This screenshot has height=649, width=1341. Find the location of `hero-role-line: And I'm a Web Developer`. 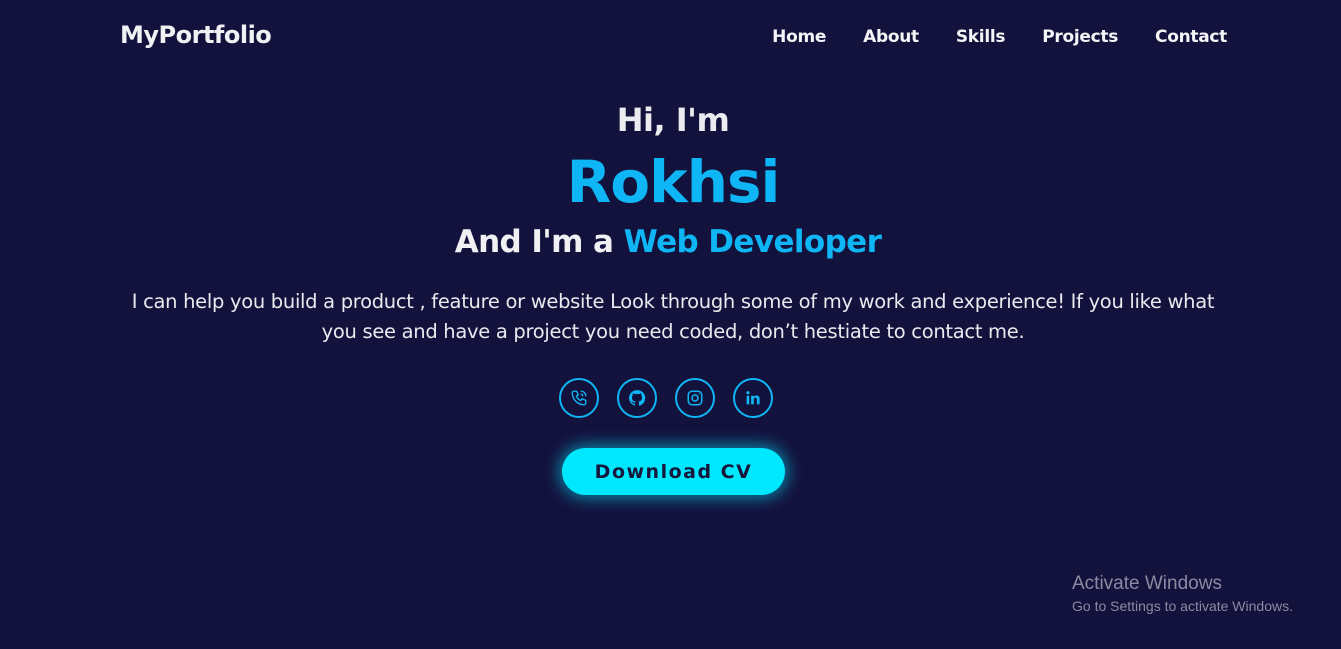

hero-role-line: And I'm a Web Developer is located at coordinates (668, 242).